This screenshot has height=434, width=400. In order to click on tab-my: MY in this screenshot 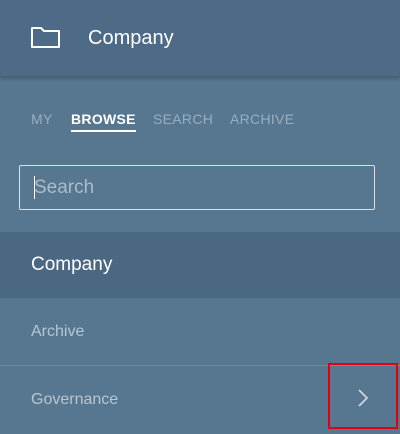, I will do `click(42, 119)`.